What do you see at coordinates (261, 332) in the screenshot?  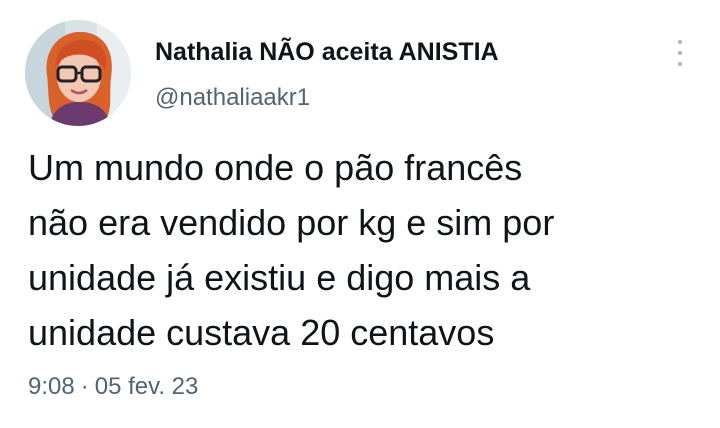 I see `tweet-text-line: unidade custava 20 centavos` at bounding box center [261, 332].